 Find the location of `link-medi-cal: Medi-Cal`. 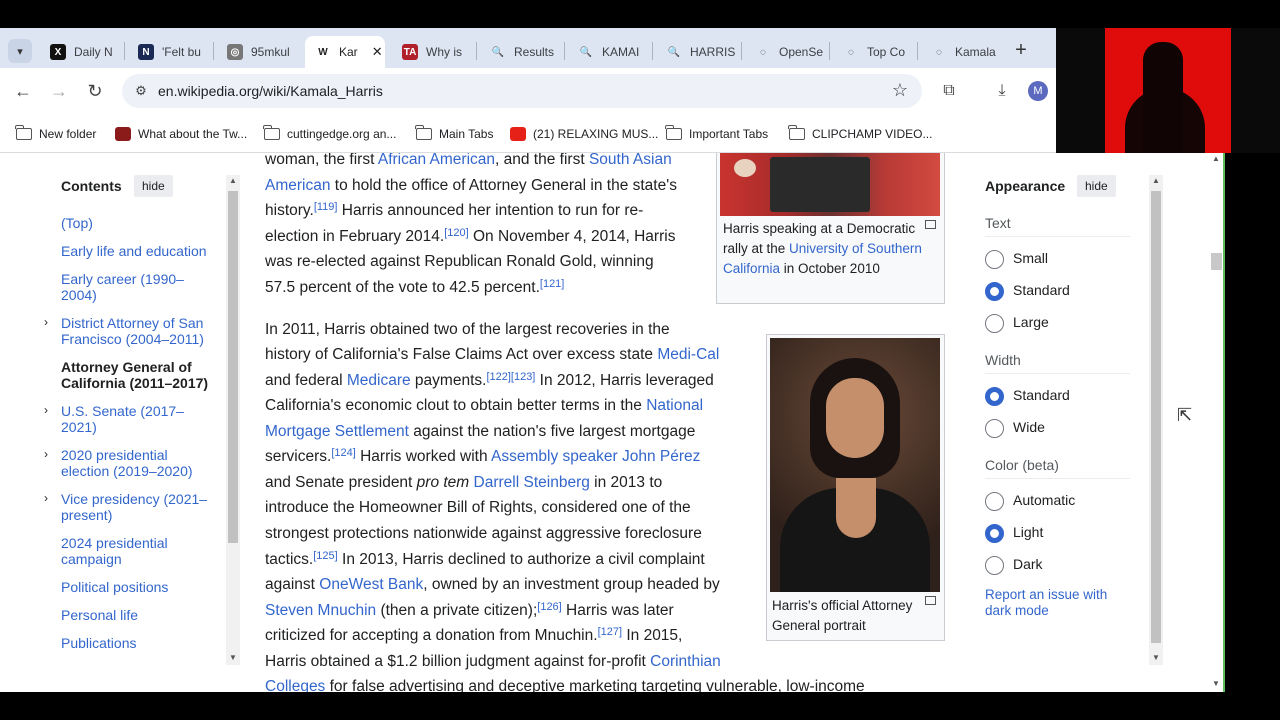

link-medi-cal: Medi-Cal is located at coordinates (688, 354).